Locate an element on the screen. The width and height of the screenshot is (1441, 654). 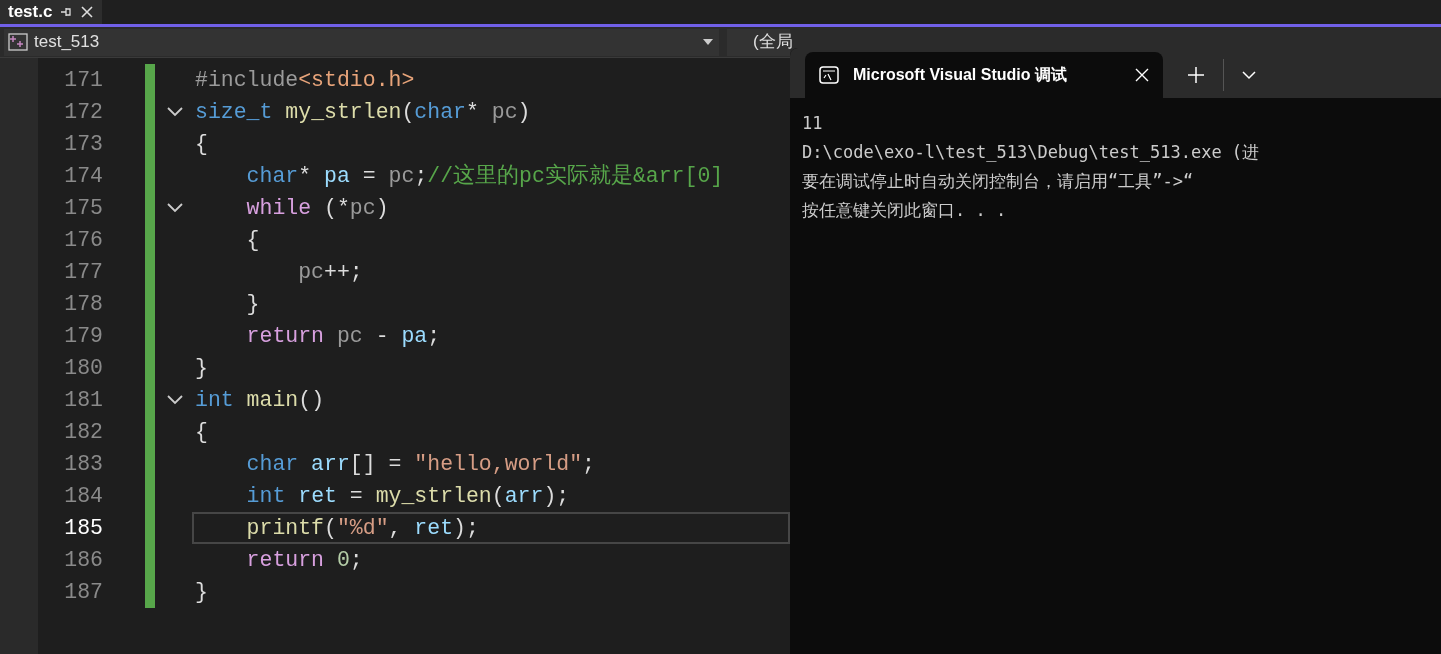
line-number: 178 is located at coordinates (83, 304).